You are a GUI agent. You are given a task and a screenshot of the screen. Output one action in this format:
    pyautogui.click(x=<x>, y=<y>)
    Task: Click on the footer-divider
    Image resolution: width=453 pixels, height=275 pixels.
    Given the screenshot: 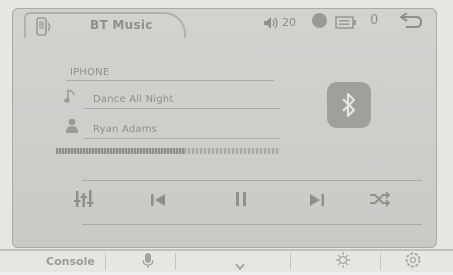 What is the action you would take?
    pyautogui.click(x=226, y=250)
    